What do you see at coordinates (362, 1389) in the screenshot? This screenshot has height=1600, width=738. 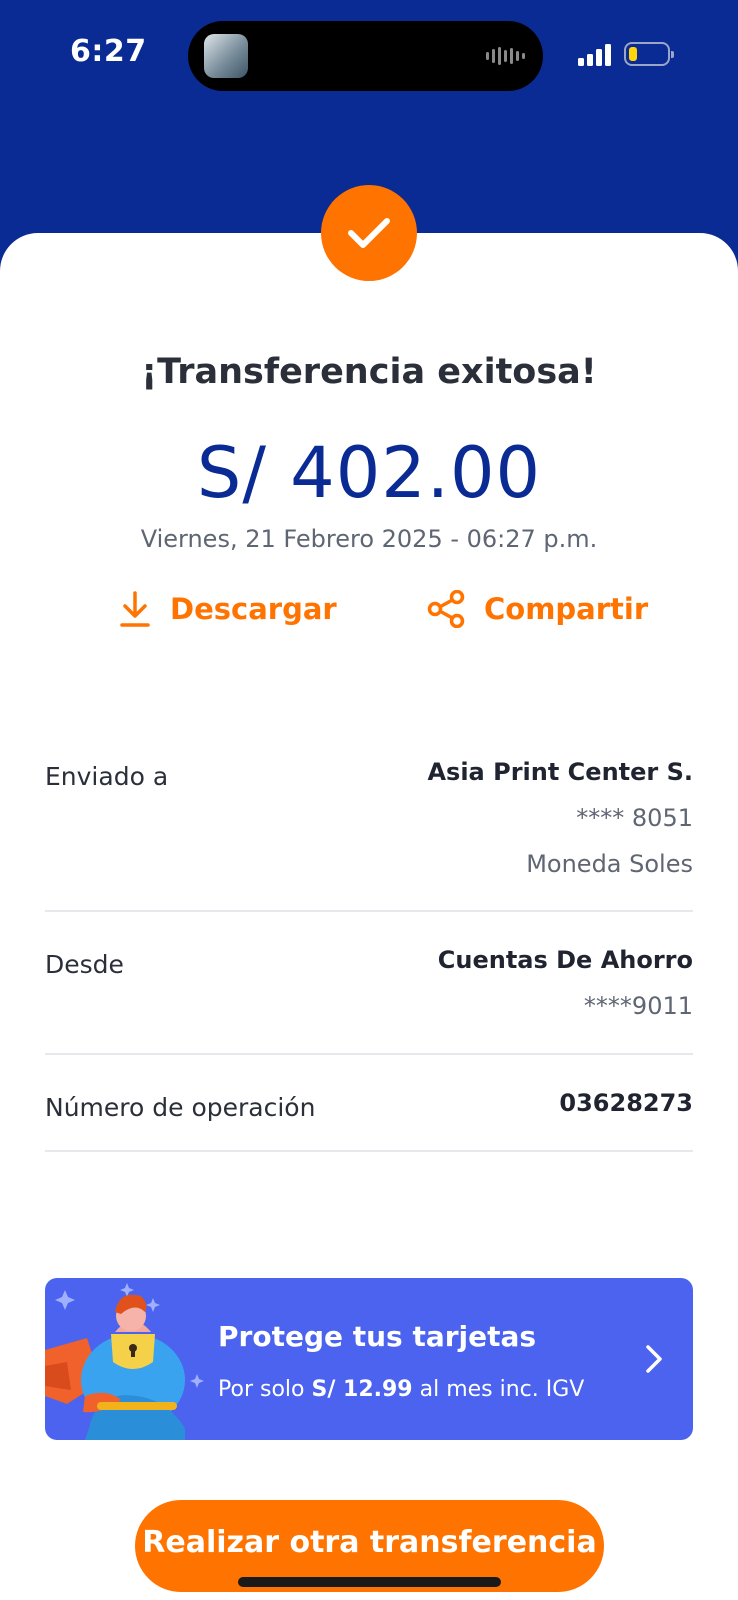 I see `promo-price: S/ 12.99` at bounding box center [362, 1389].